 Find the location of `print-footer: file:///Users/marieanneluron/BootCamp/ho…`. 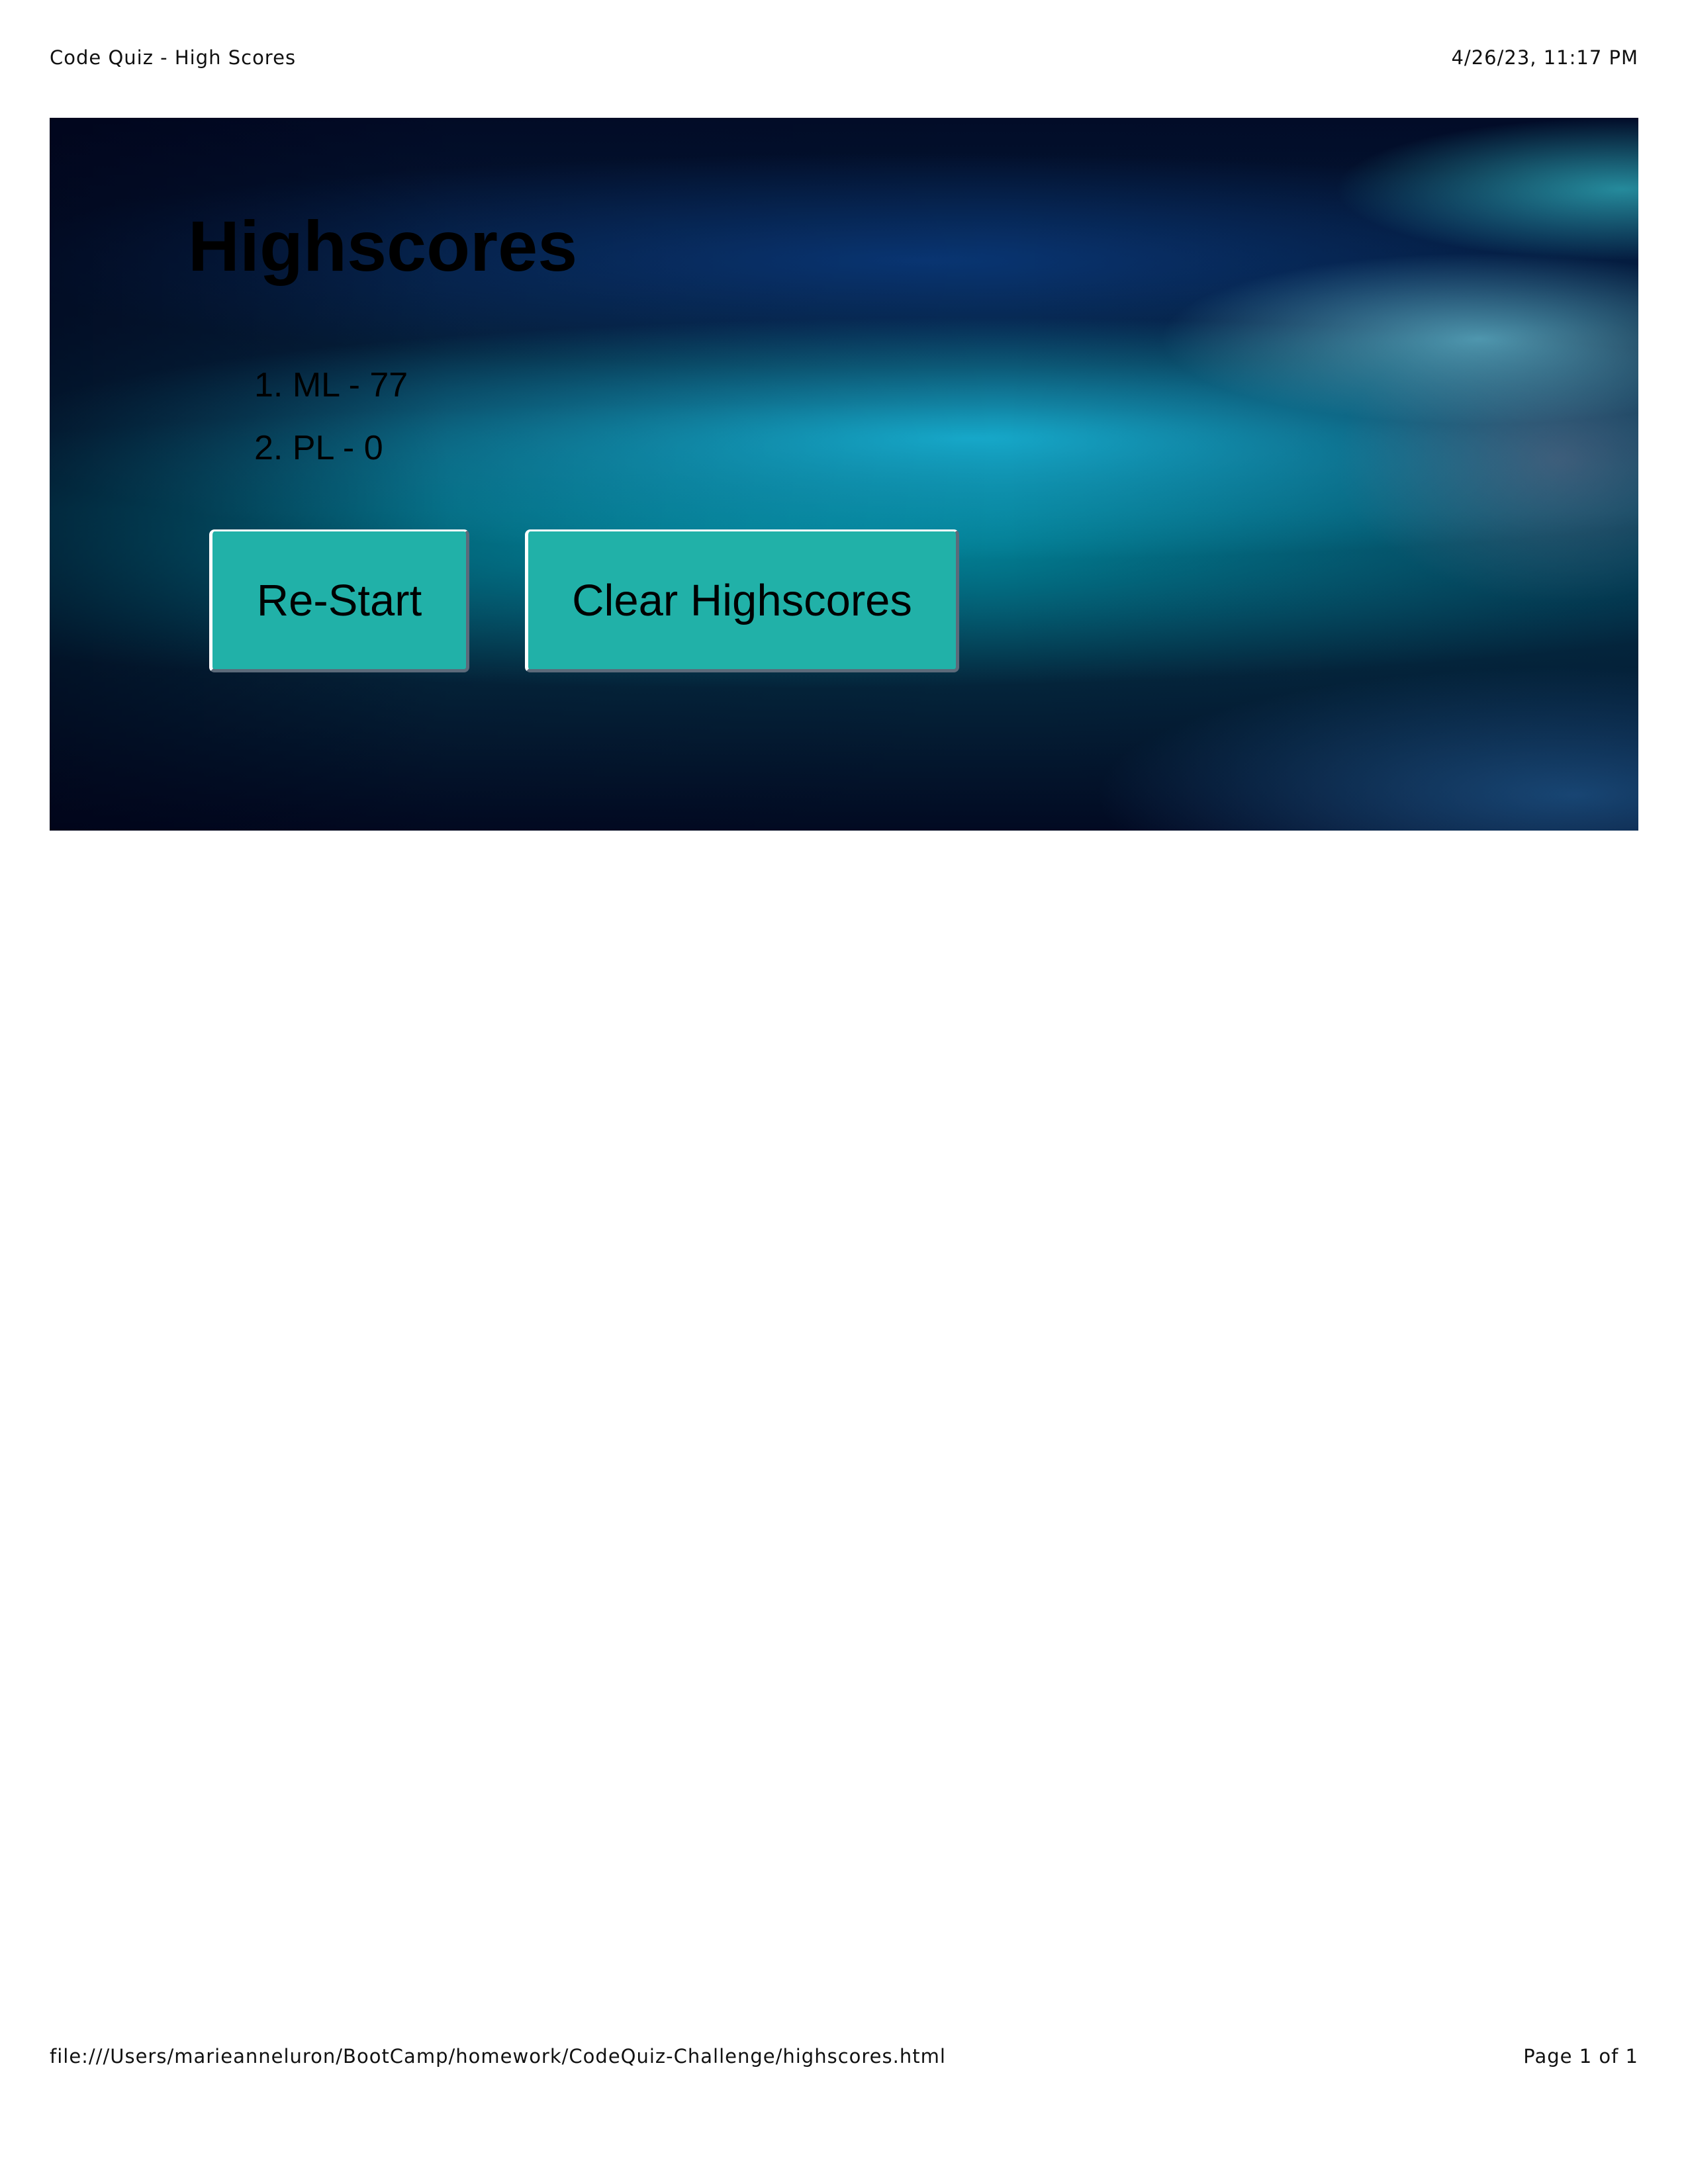

print-footer: file:///Users/marieanneluron/BootCamp/ho… is located at coordinates (844, 2056).